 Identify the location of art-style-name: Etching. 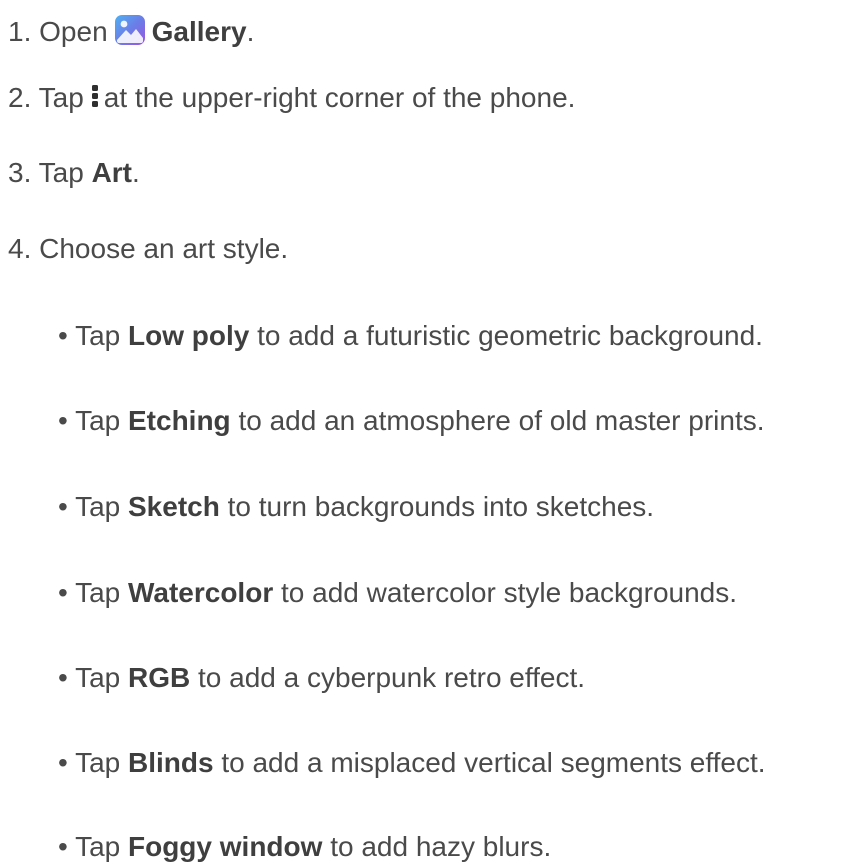
(179, 420).